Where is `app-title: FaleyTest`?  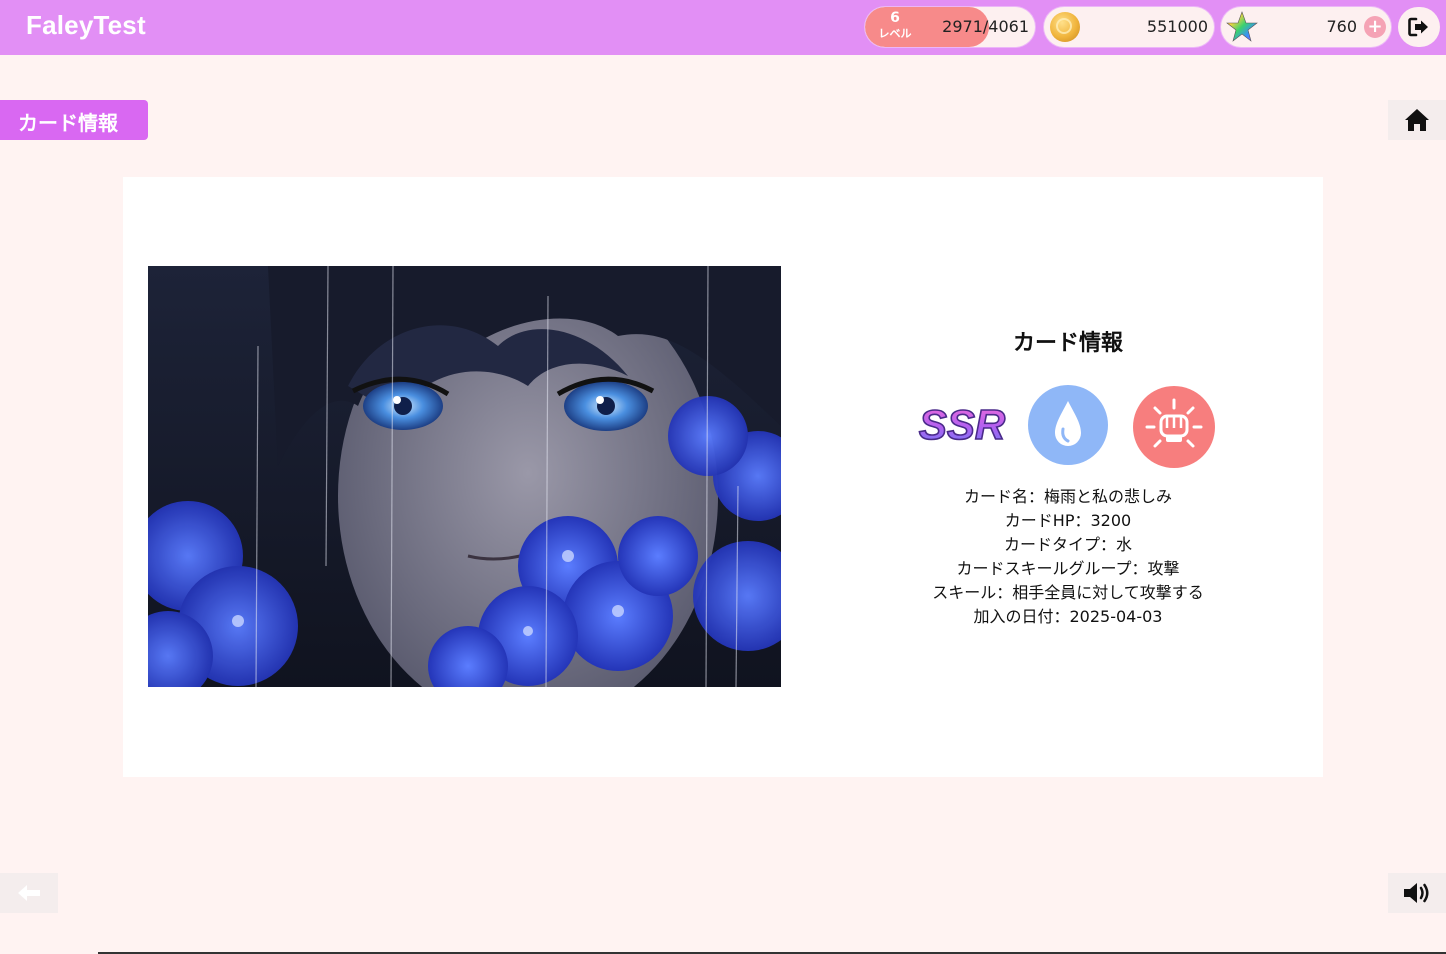 app-title: FaleyTest is located at coordinates (86, 25).